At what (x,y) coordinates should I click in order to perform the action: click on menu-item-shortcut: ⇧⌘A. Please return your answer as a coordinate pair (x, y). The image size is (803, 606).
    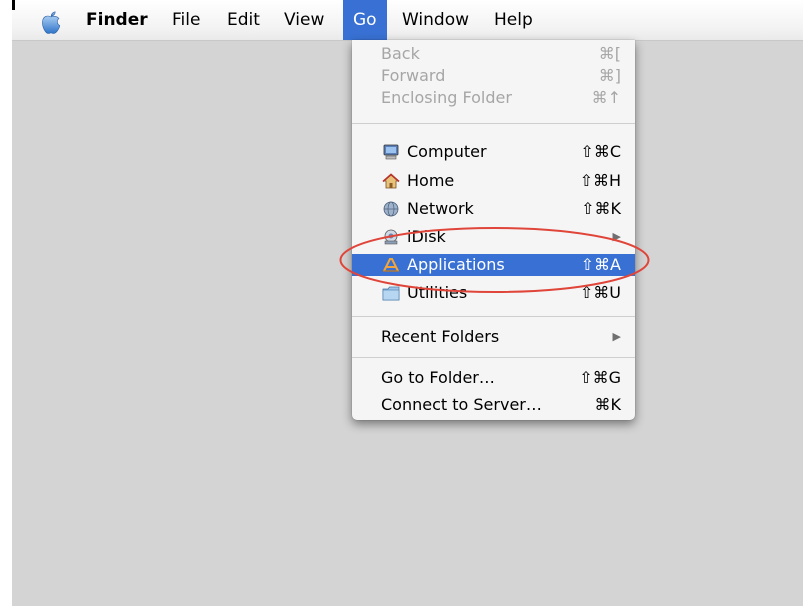
    Looking at the image, I should click on (600, 264).